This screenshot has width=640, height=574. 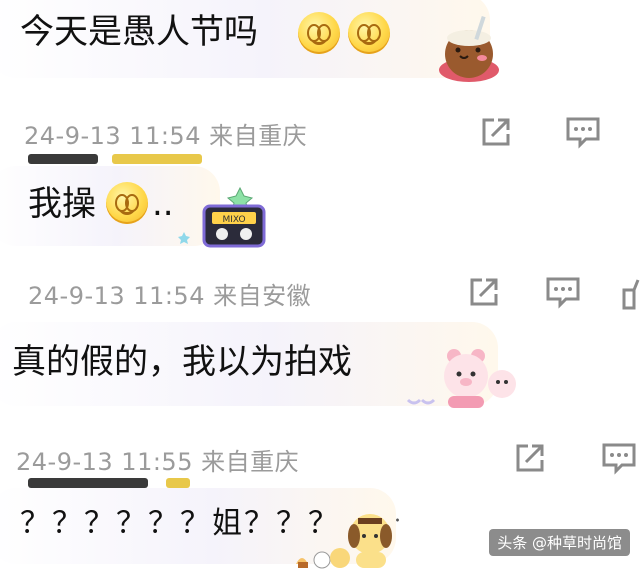 What do you see at coordinates (630, 293) in the screenshot?
I see `like-icon` at bounding box center [630, 293].